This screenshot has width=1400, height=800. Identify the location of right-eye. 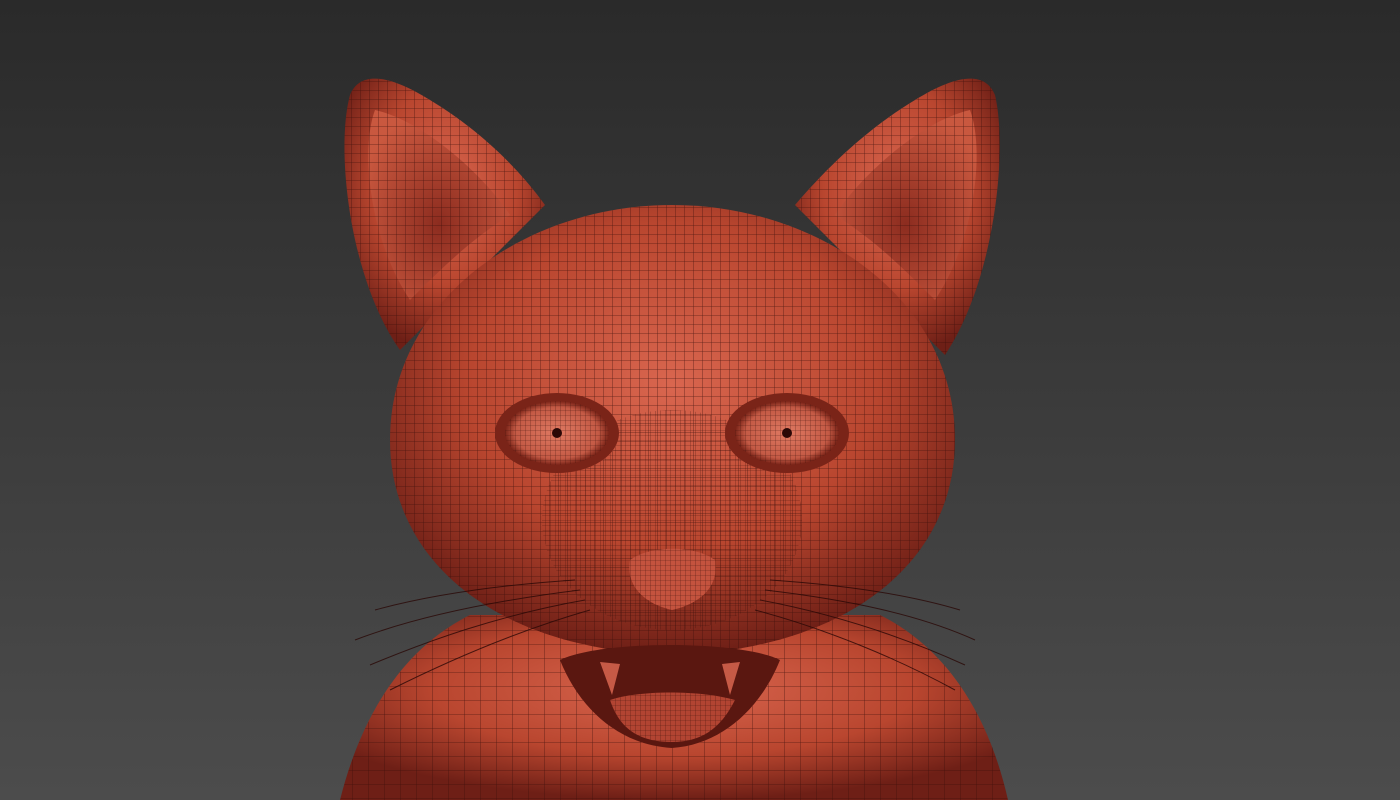
(787, 433).